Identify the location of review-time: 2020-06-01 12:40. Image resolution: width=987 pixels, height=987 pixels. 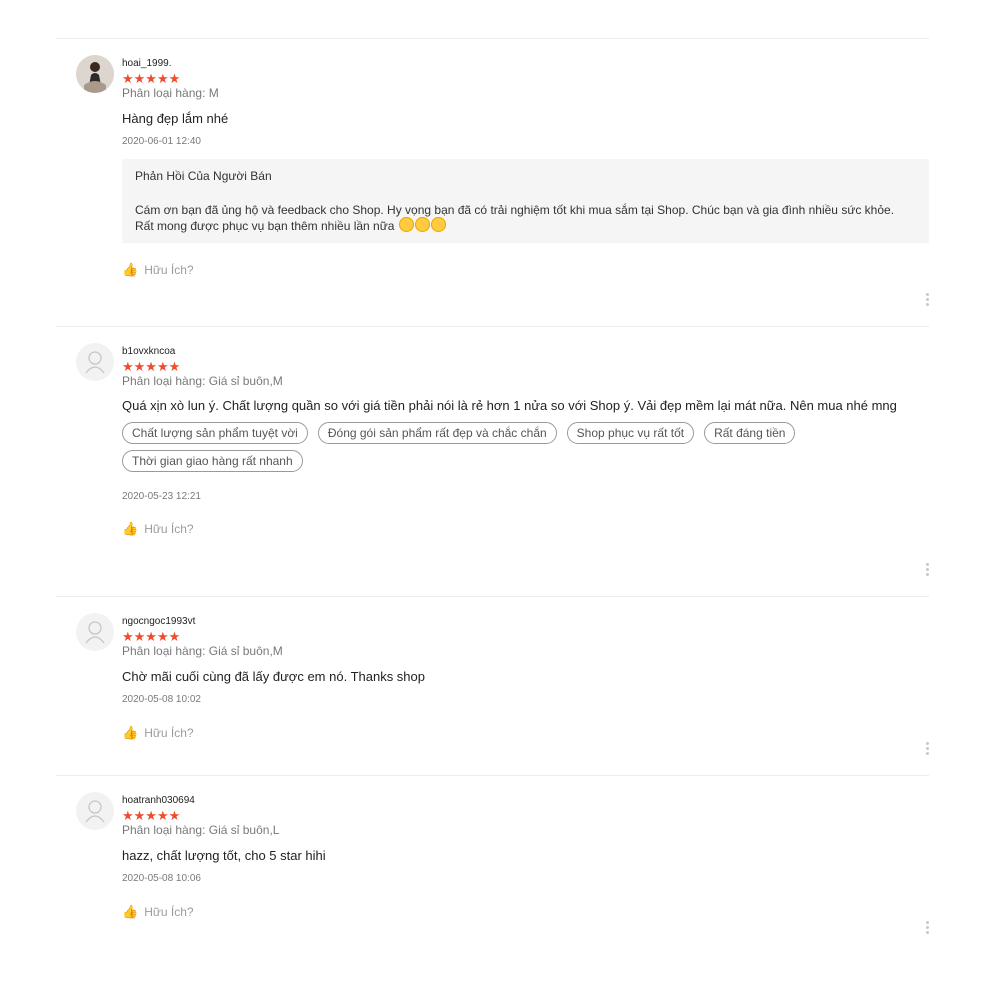
(161, 141).